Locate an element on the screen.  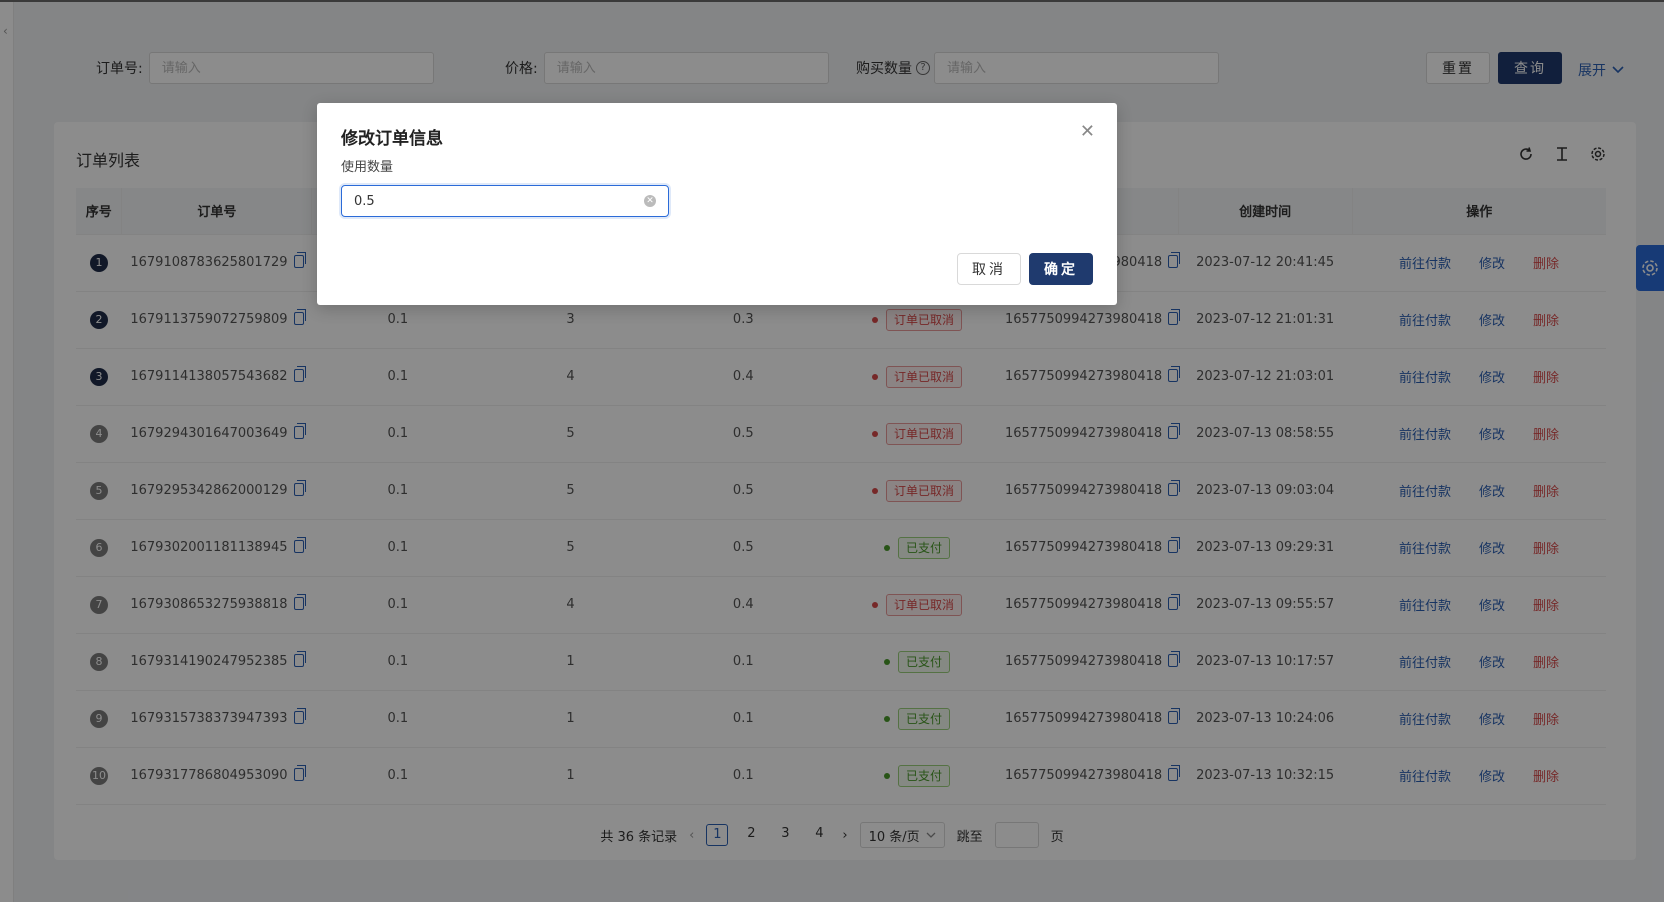
quantity-input-wrapper: ✕ is located at coordinates (505, 201).